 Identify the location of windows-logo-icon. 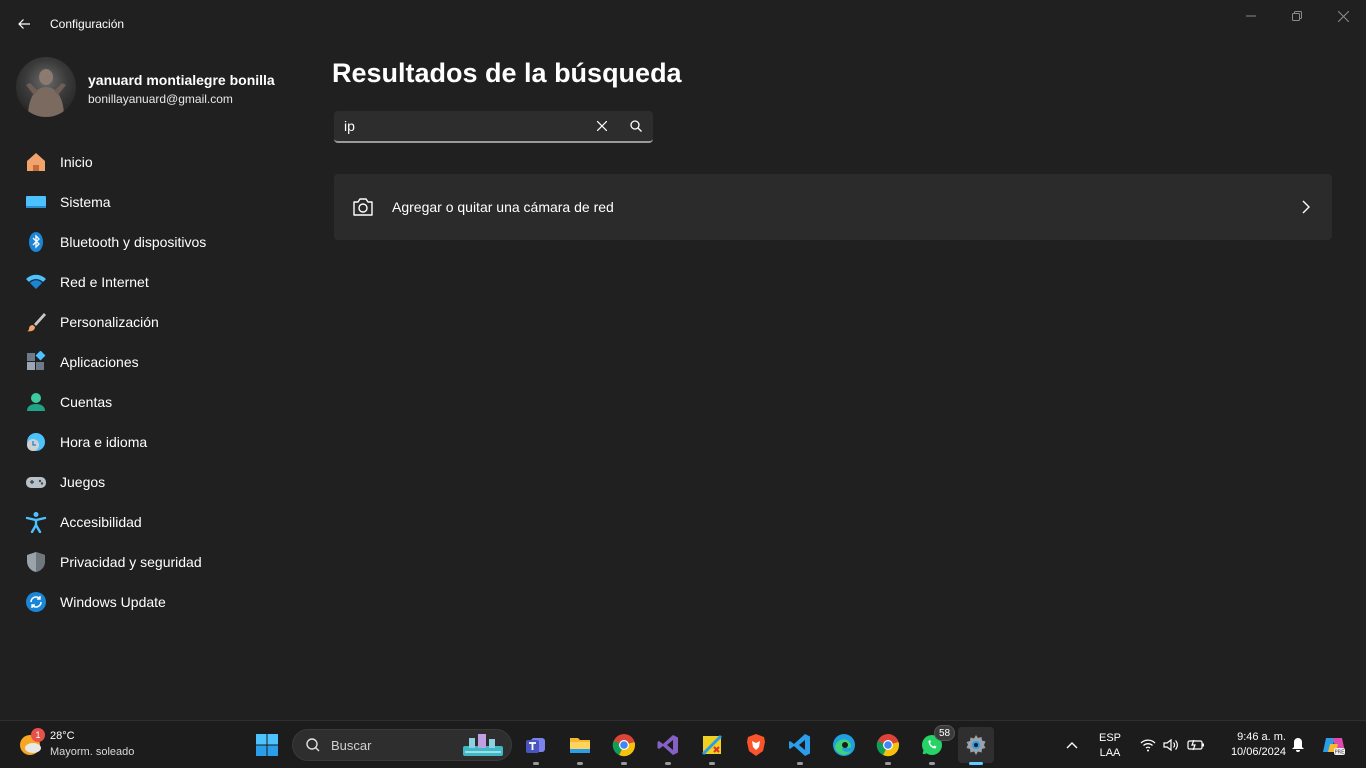
(267, 745).